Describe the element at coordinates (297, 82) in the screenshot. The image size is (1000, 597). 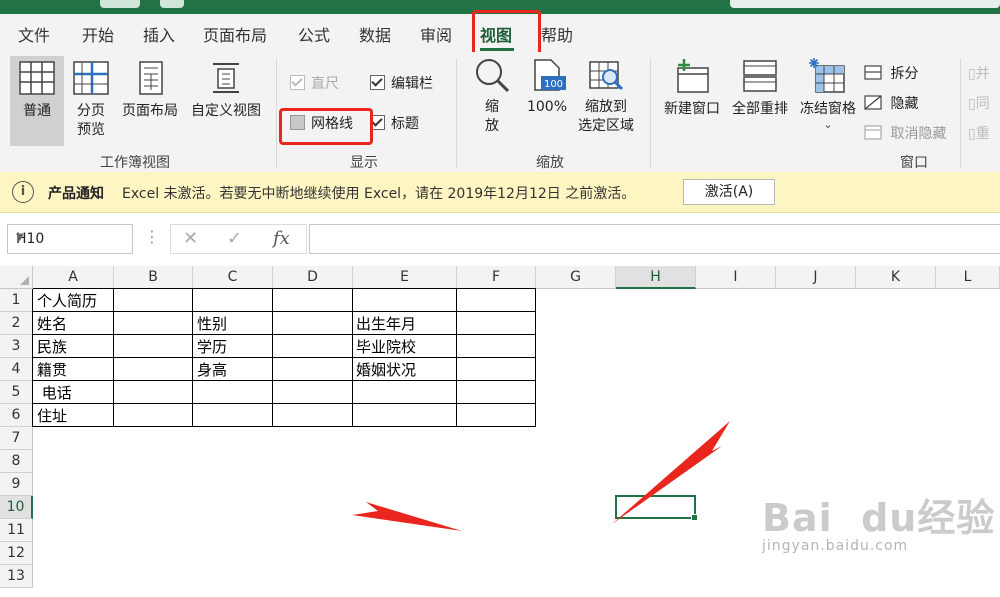
I see `ruler-check-icon` at that location.